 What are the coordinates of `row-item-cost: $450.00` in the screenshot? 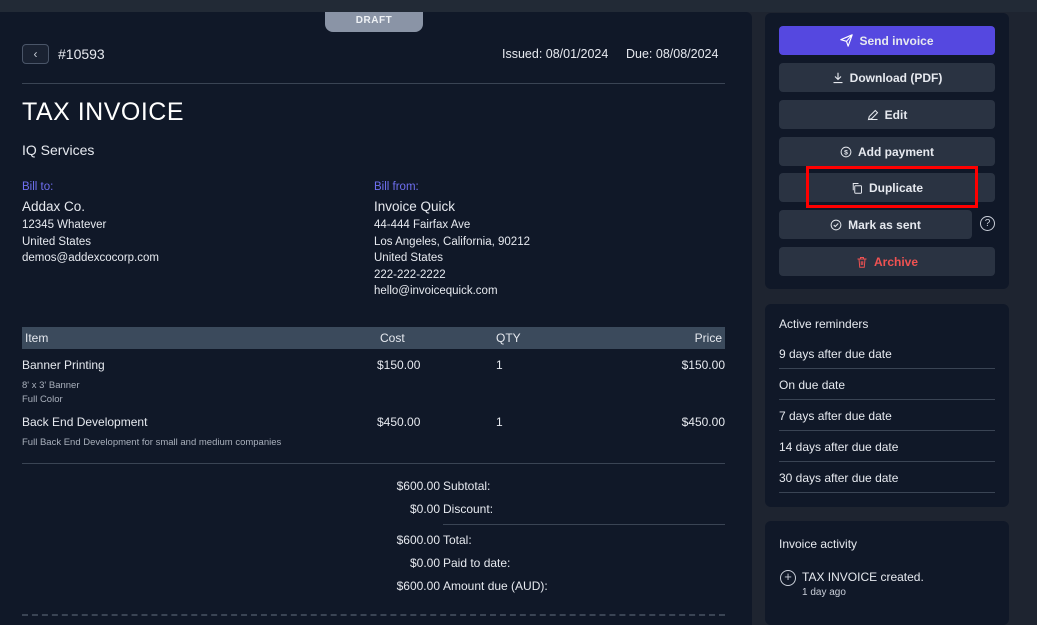 It's located at (399, 422).